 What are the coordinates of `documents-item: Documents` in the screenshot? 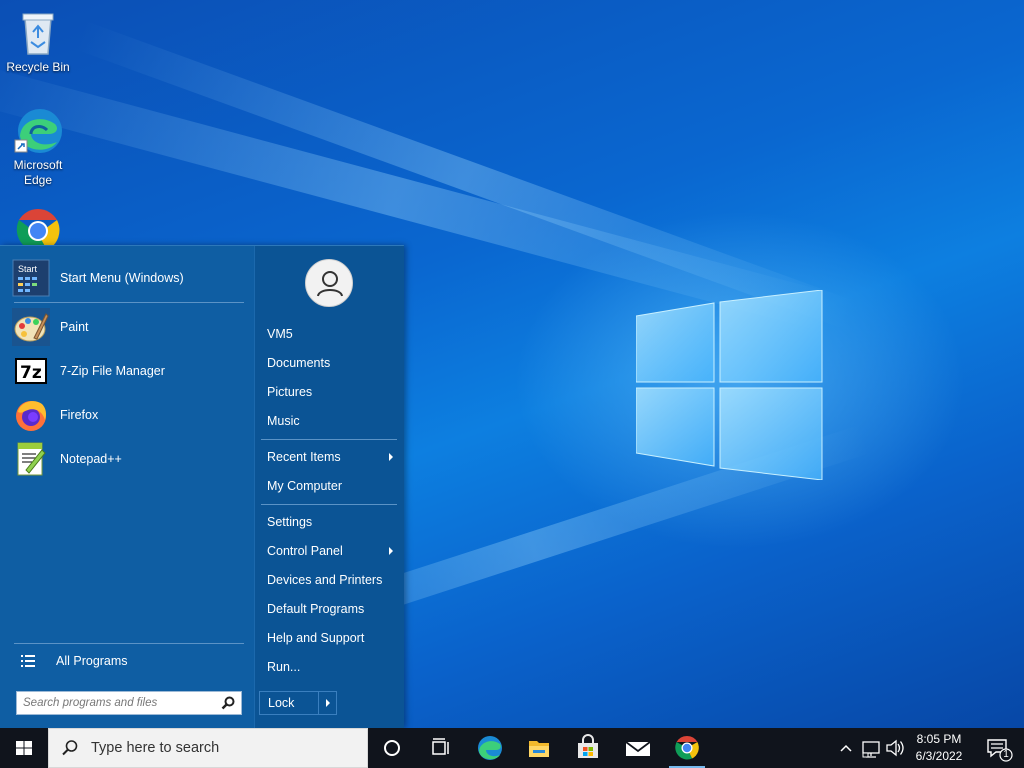 It's located at (330, 363).